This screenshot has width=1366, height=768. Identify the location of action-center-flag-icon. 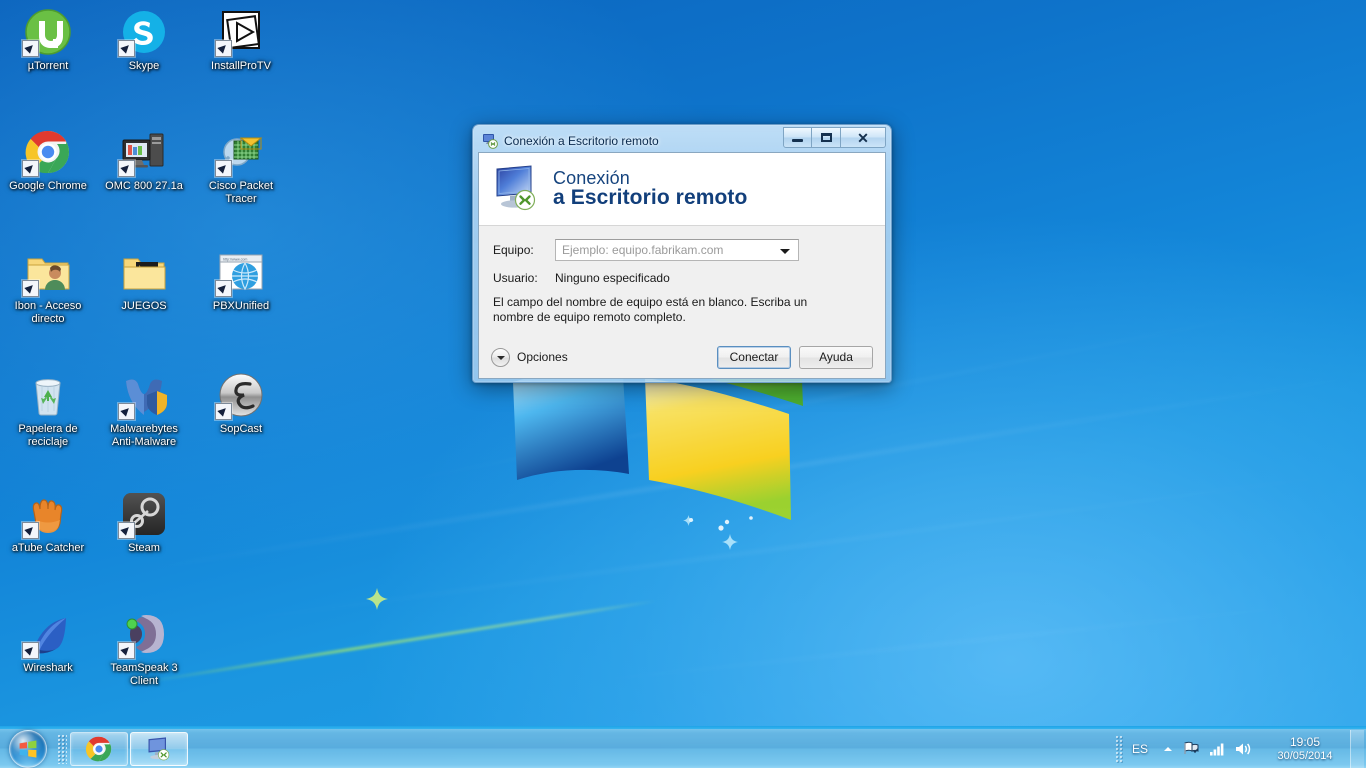
(1191, 748).